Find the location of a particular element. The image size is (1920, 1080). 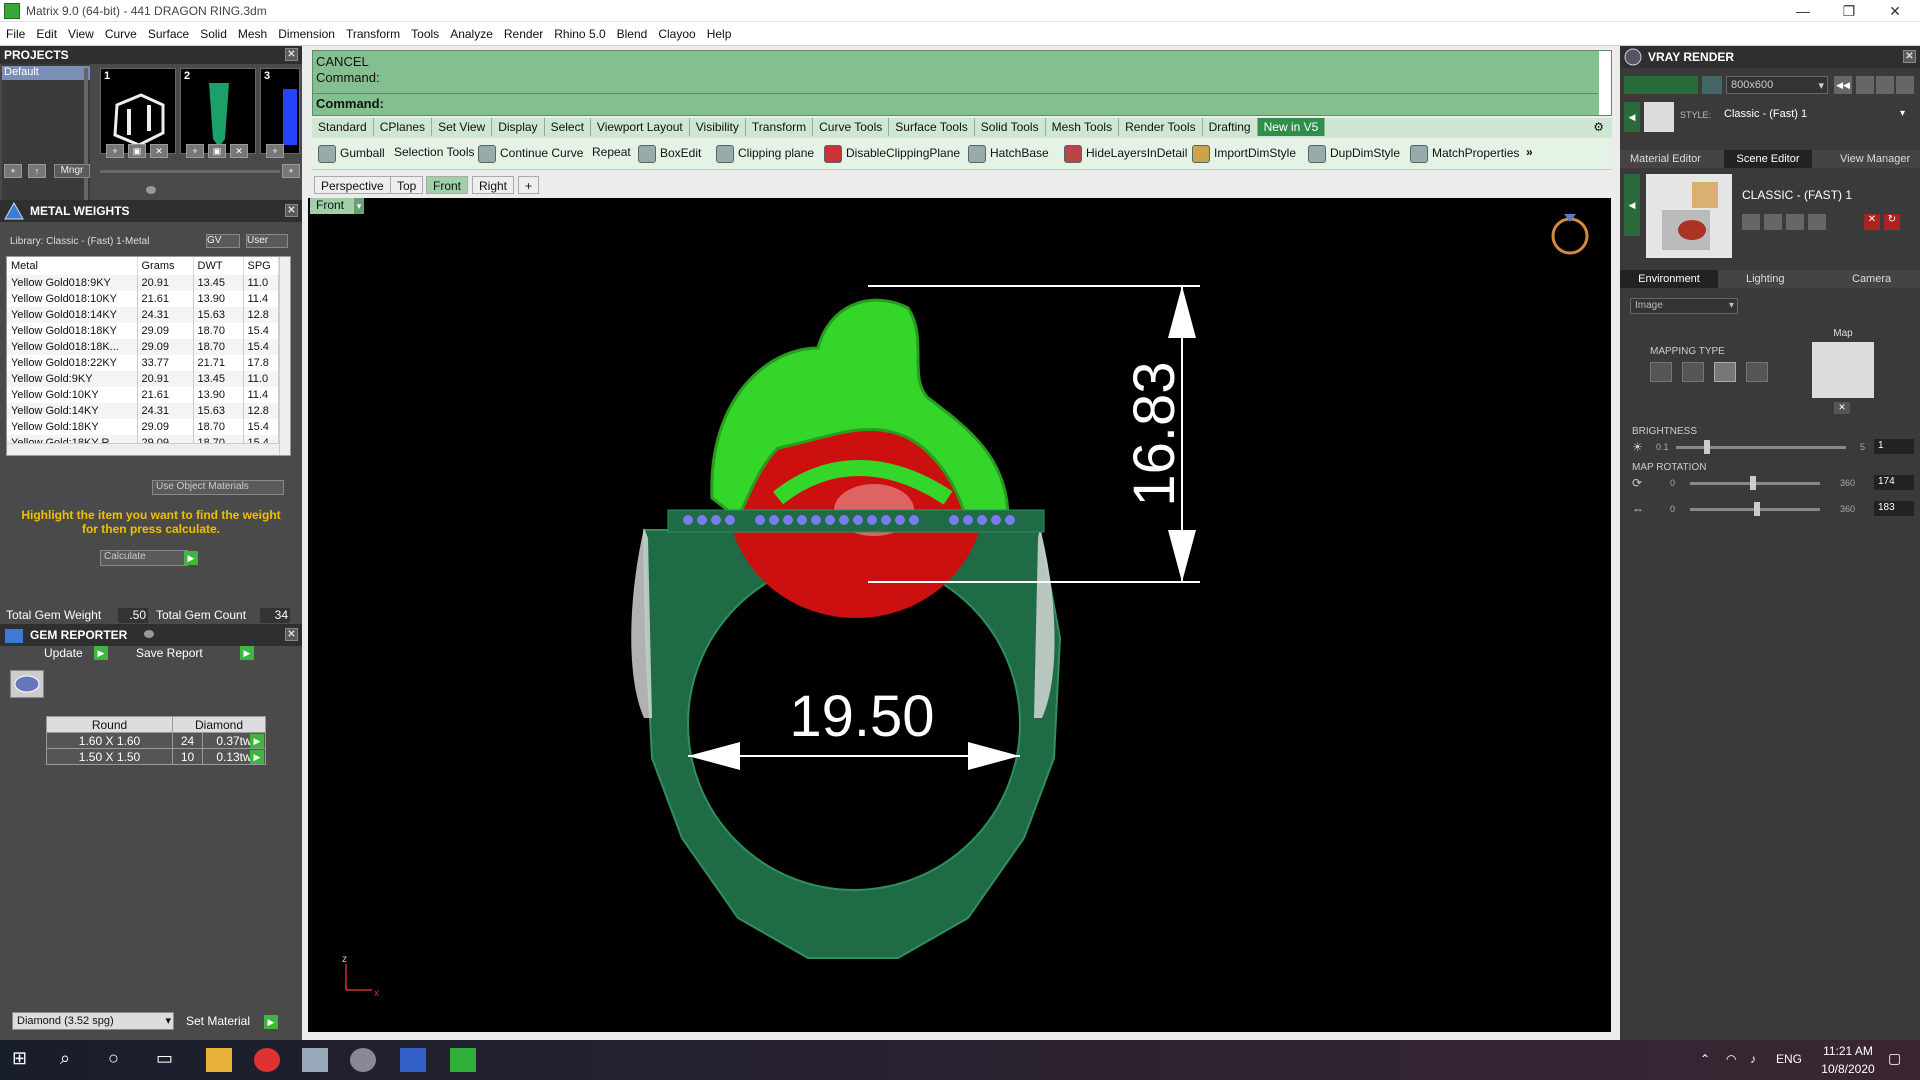

calculate-button: Calculate is located at coordinates (144, 558).